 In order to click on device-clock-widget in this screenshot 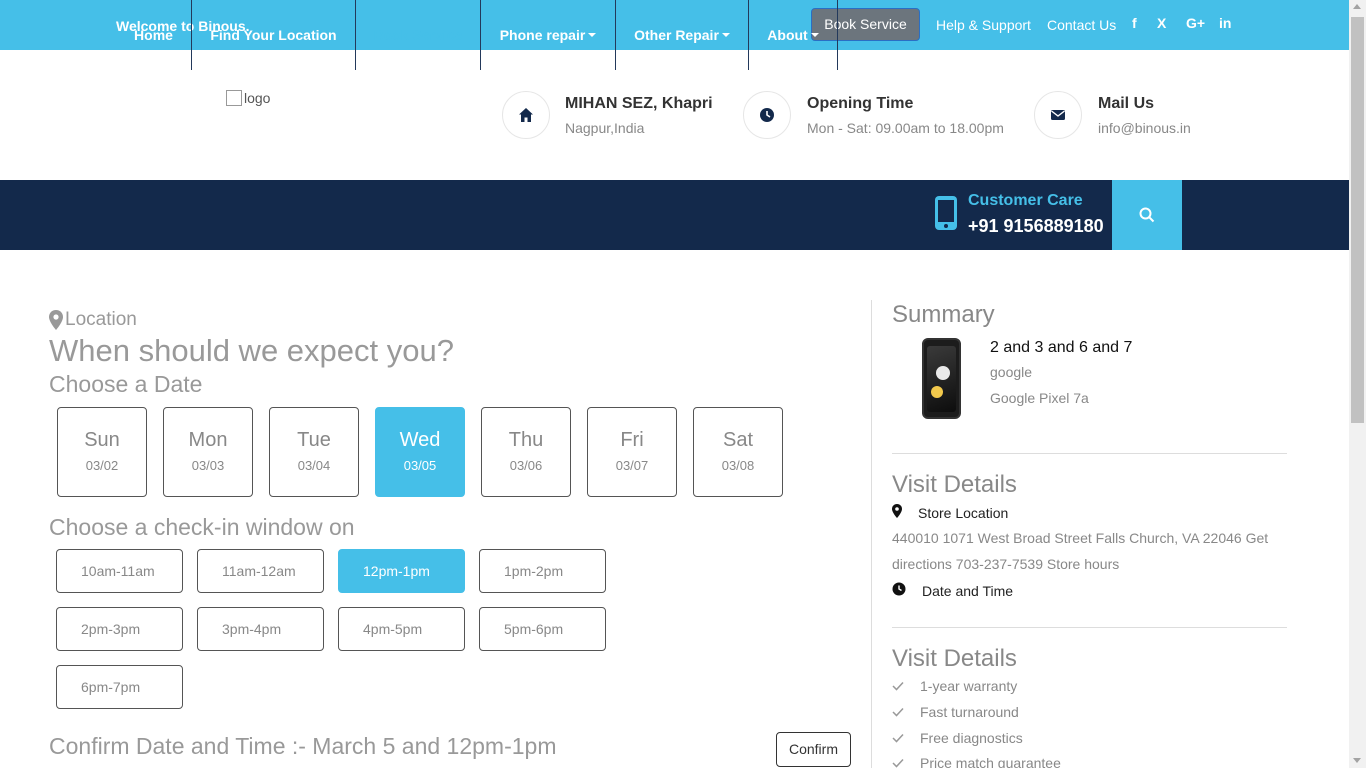, I will do `click(943, 373)`.